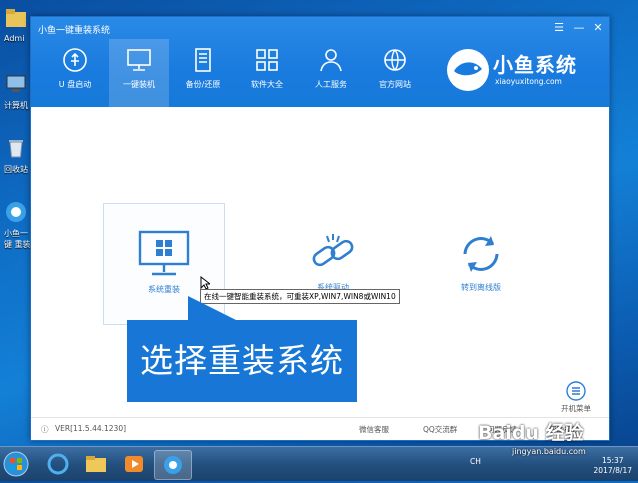 This screenshot has width=638, height=483. Describe the element at coordinates (612, 470) in the screenshot. I see `clock-date: 2017/8/17` at that location.